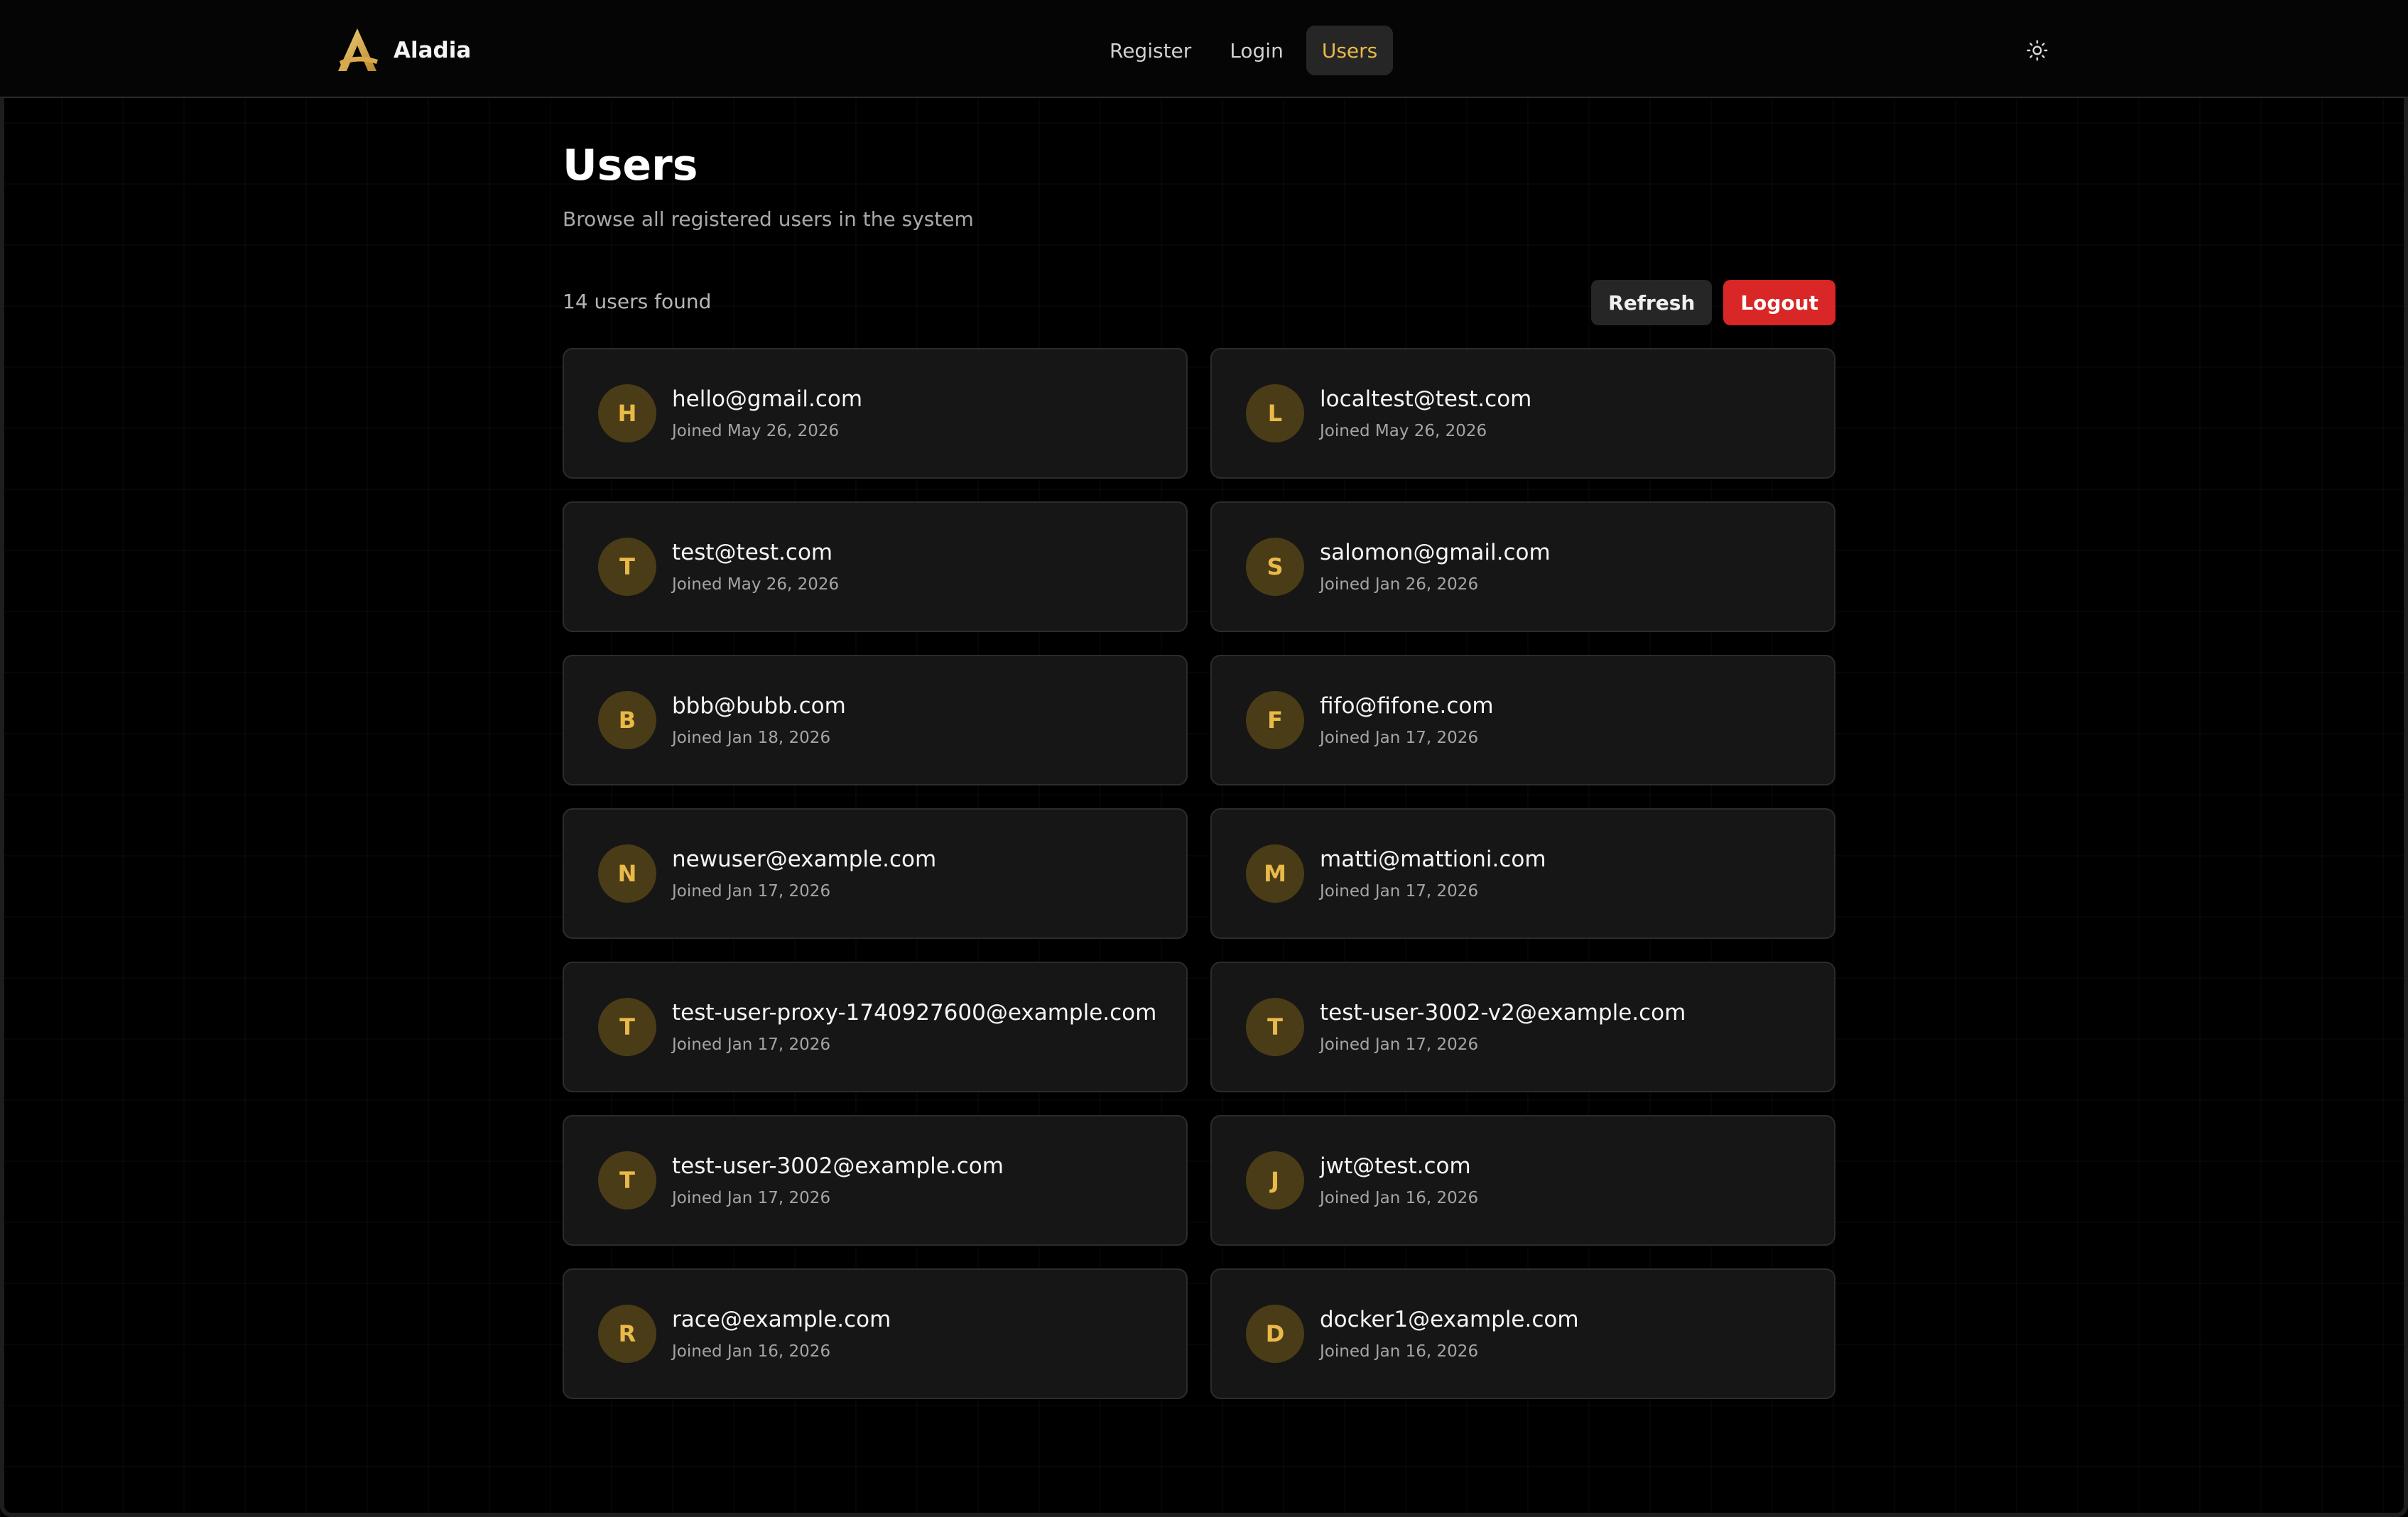 The width and height of the screenshot is (2408, 1517). I want to click on avatar: S, so click(1275, 567).